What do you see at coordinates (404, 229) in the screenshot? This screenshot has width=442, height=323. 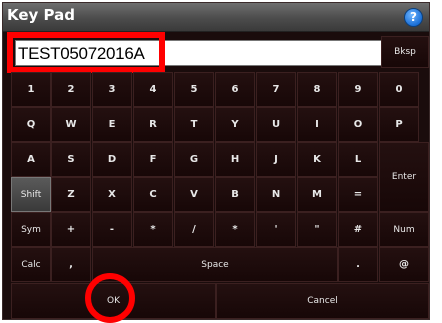 I see `num-key: Num` at bounding box center [404, 229].